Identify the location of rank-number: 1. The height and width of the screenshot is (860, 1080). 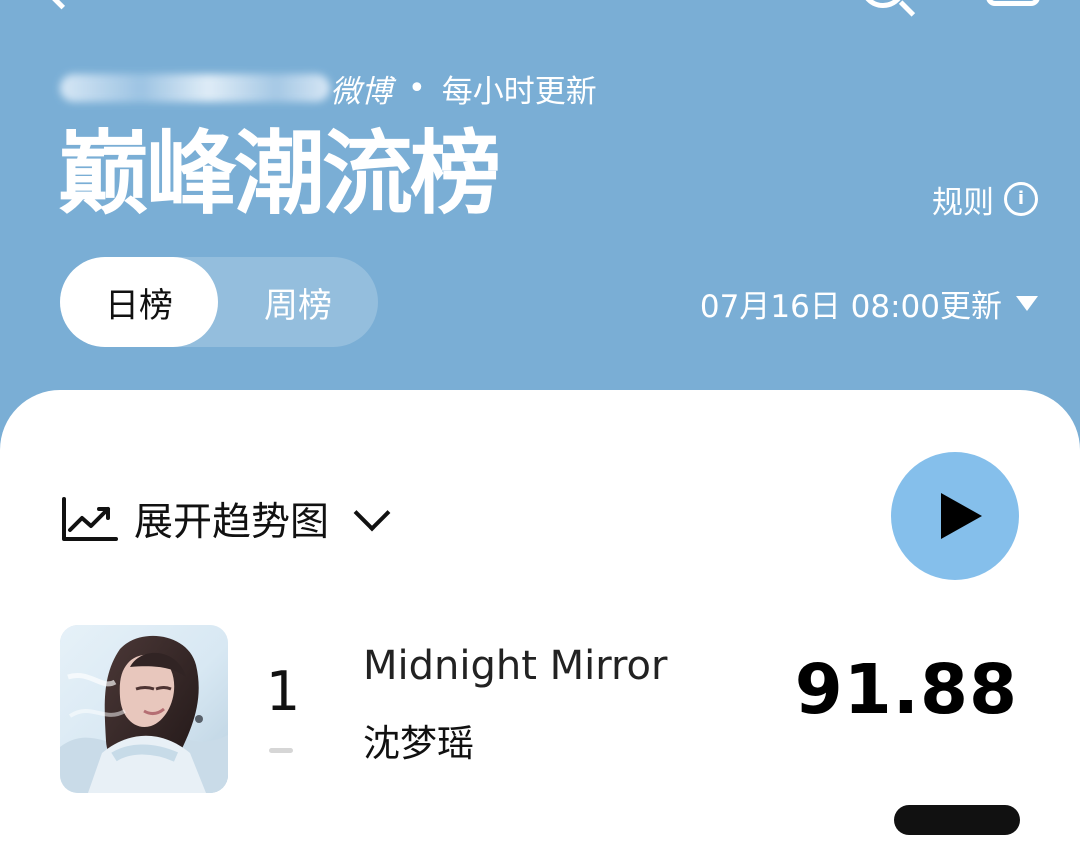
(283, 691).